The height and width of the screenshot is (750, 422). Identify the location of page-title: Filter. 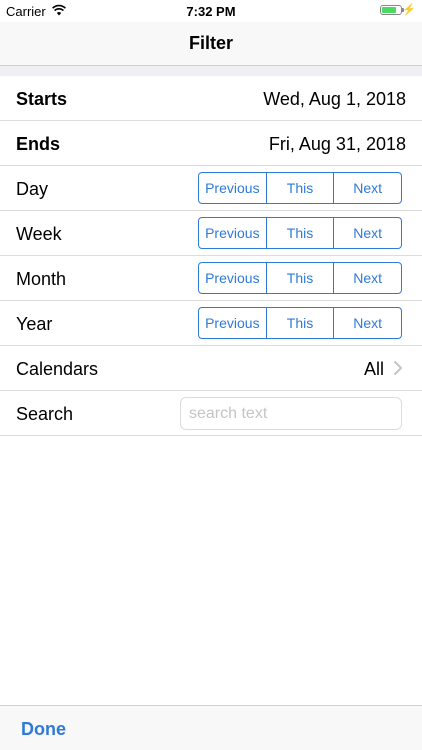
(210, 43).